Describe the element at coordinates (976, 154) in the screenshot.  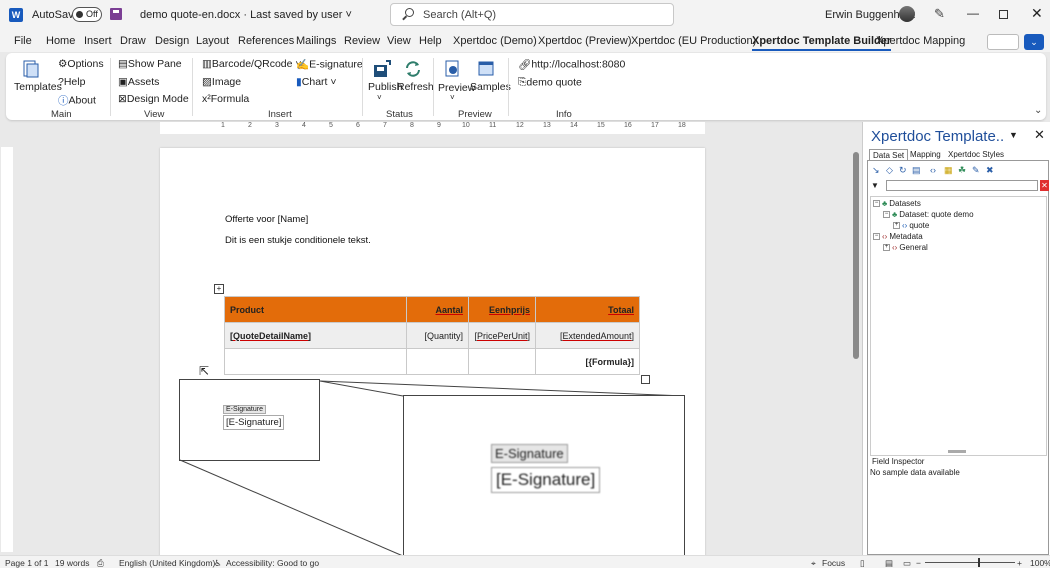
I see `pane-tab-xpertdoc-styles: Xpertdoc Styles` at that location.